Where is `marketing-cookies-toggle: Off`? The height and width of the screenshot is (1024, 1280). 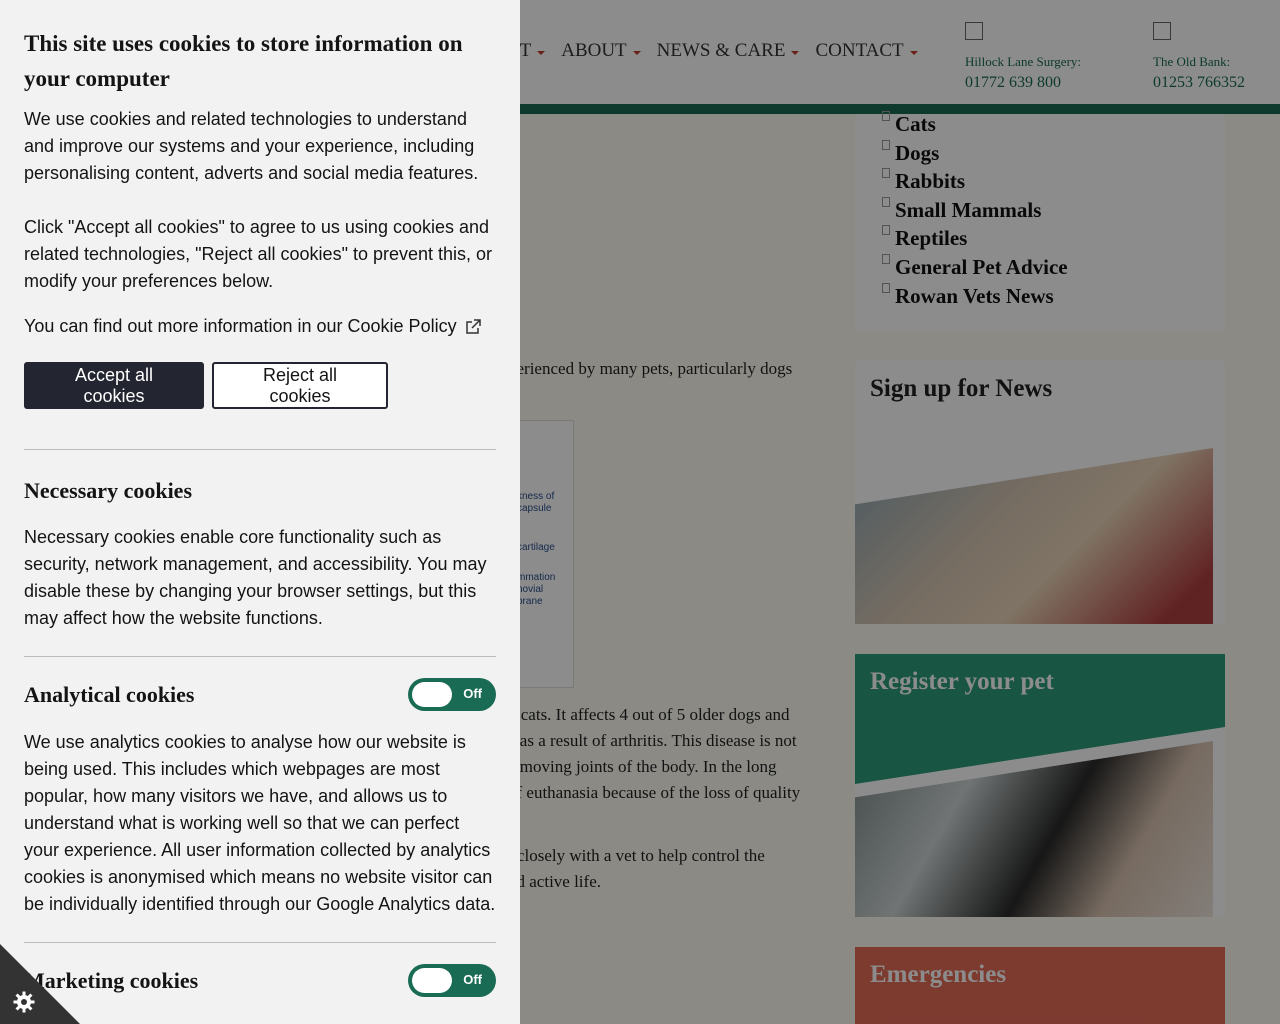 marketing-cookies-toggle: Off is located at coordinates (452, 980).